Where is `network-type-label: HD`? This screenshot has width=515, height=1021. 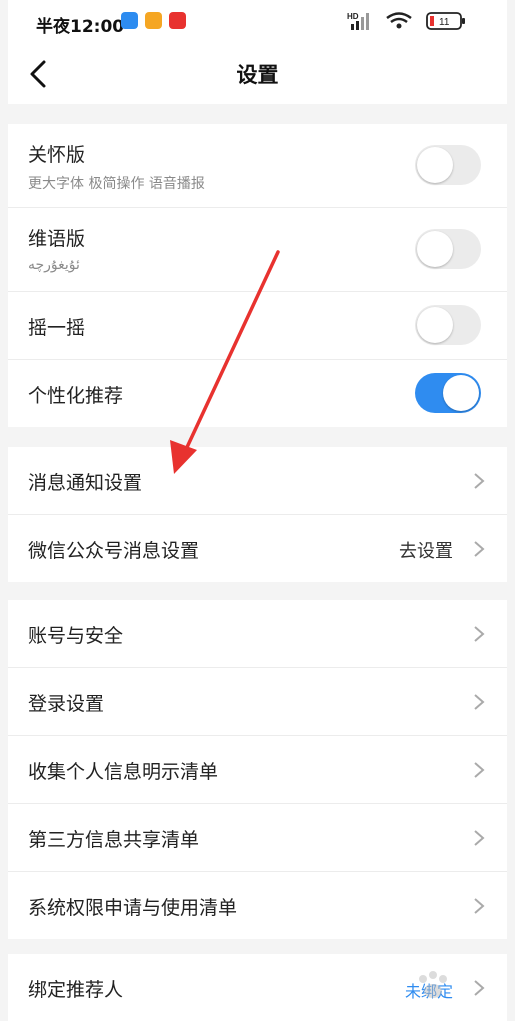 network-type-label: HD is located at coordinates (353, 16).